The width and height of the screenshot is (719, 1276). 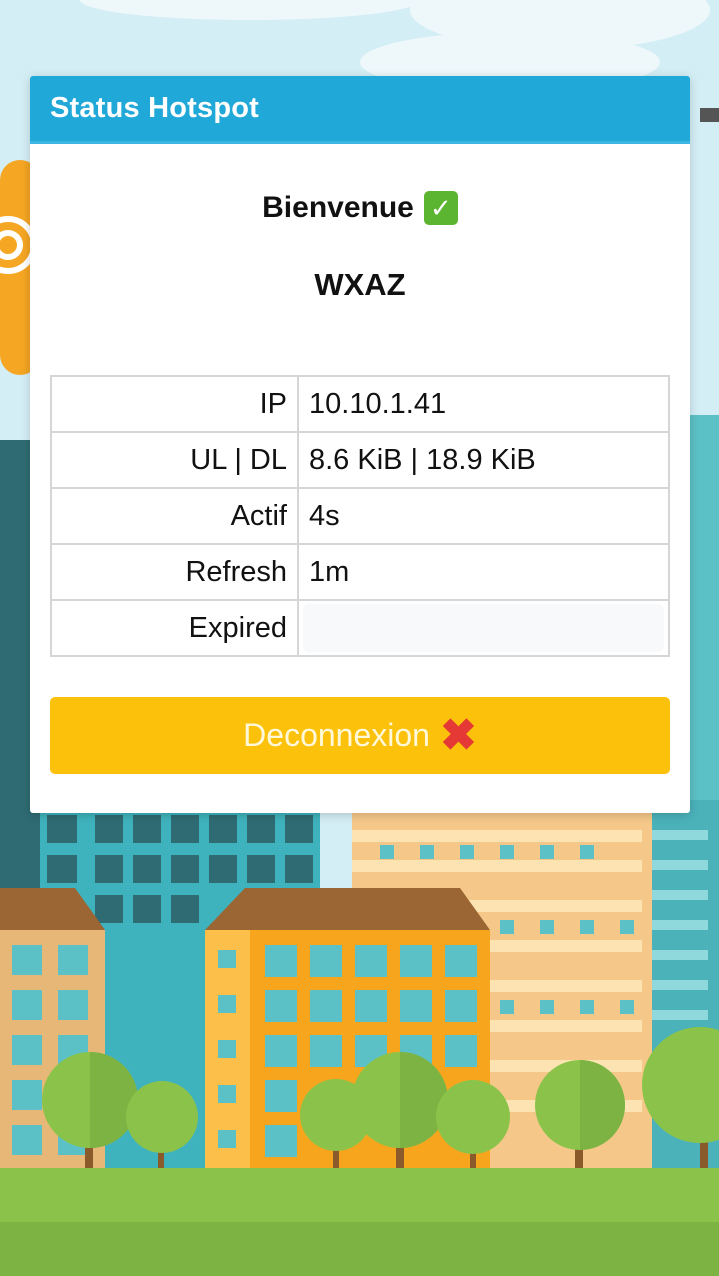 I want to click on table-row: UL | DL 8.6 KiB | 18.9 KiB, so click(x=360, y=460).